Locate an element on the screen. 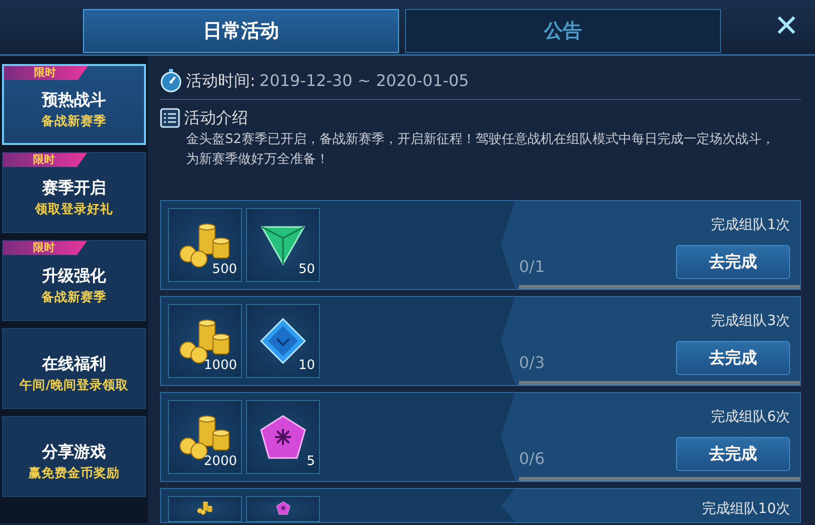 This screenshot has height=525, width=815. sidebar-item-title: 预热战斗 is located at coordinates (74, 100).